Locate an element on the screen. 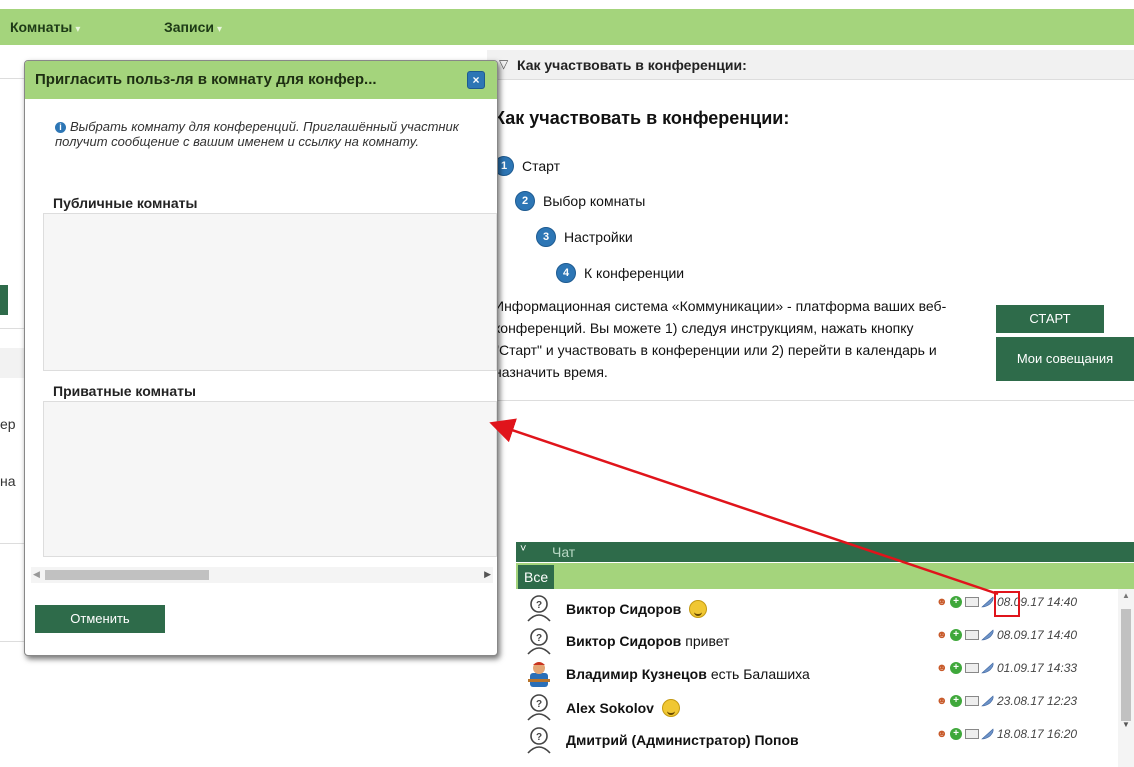 The width and height of the screenshot is (1134, 767). message-date: 01.09.17 14:33 is located at coordinates (1037, 668).